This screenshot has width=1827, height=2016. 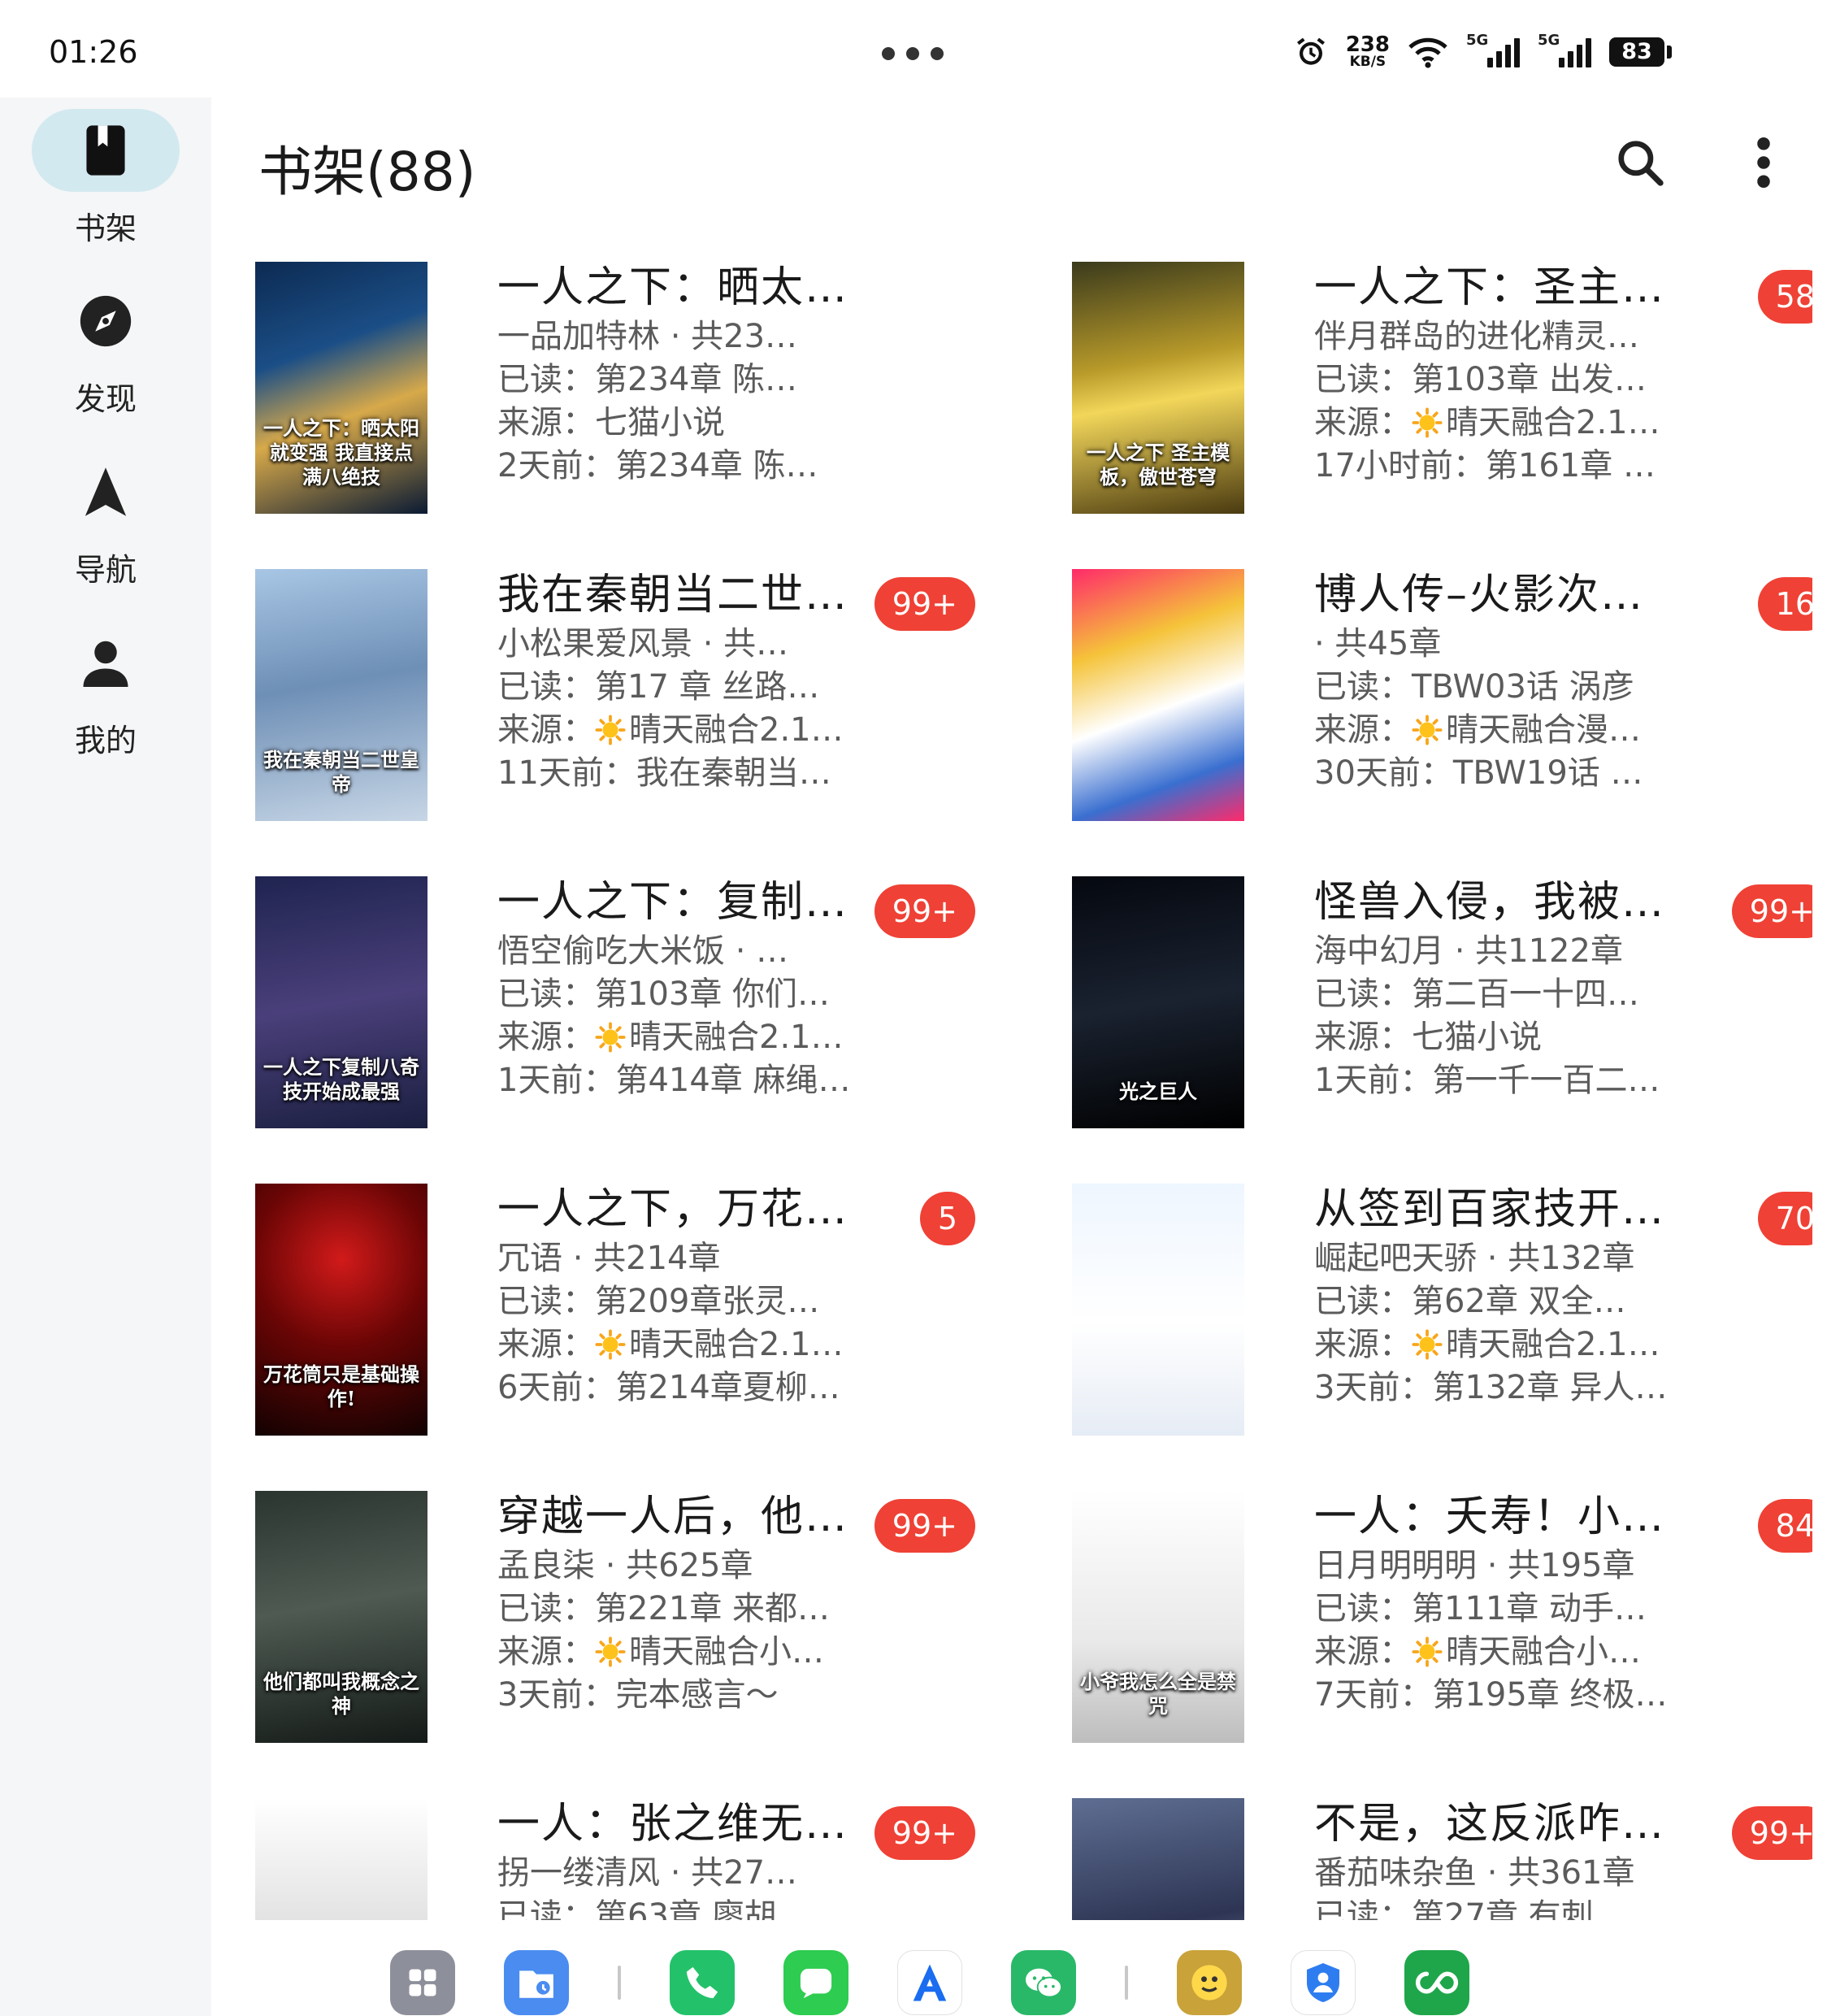 What do you see at coordinates (1785, 1218) in the screenshot?
I see `unread-badge: 70` at bounding box center [1785, 1218].